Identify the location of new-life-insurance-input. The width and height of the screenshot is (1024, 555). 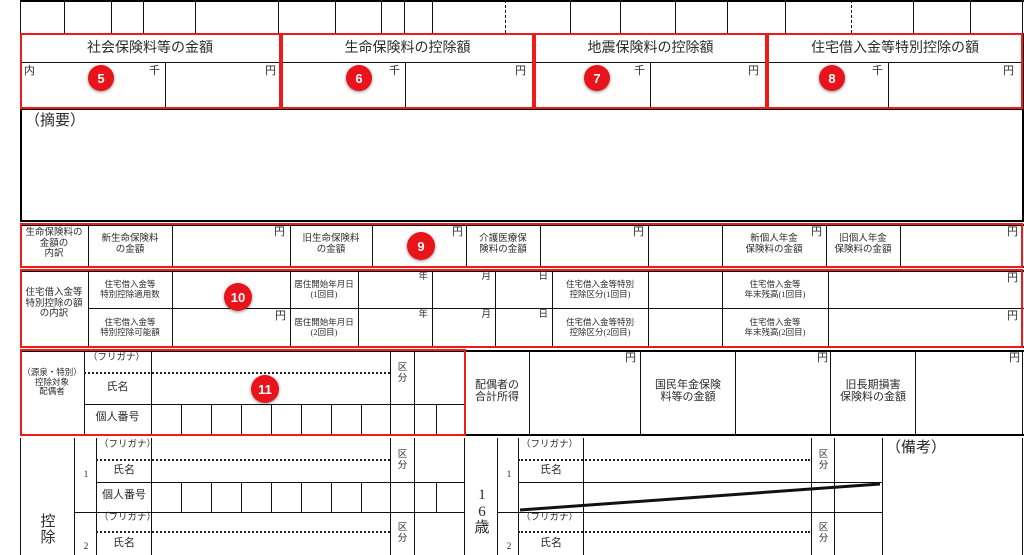
(231, 252).